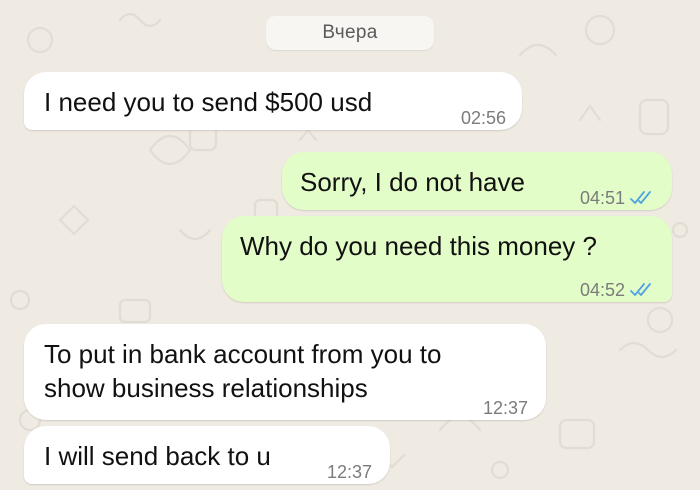 The image size is (700, 490). What do you see at coordinates (418, 246) in the screenshot?
I see `message-text: Why do you need this money ?` at bounding box center [418, 246].